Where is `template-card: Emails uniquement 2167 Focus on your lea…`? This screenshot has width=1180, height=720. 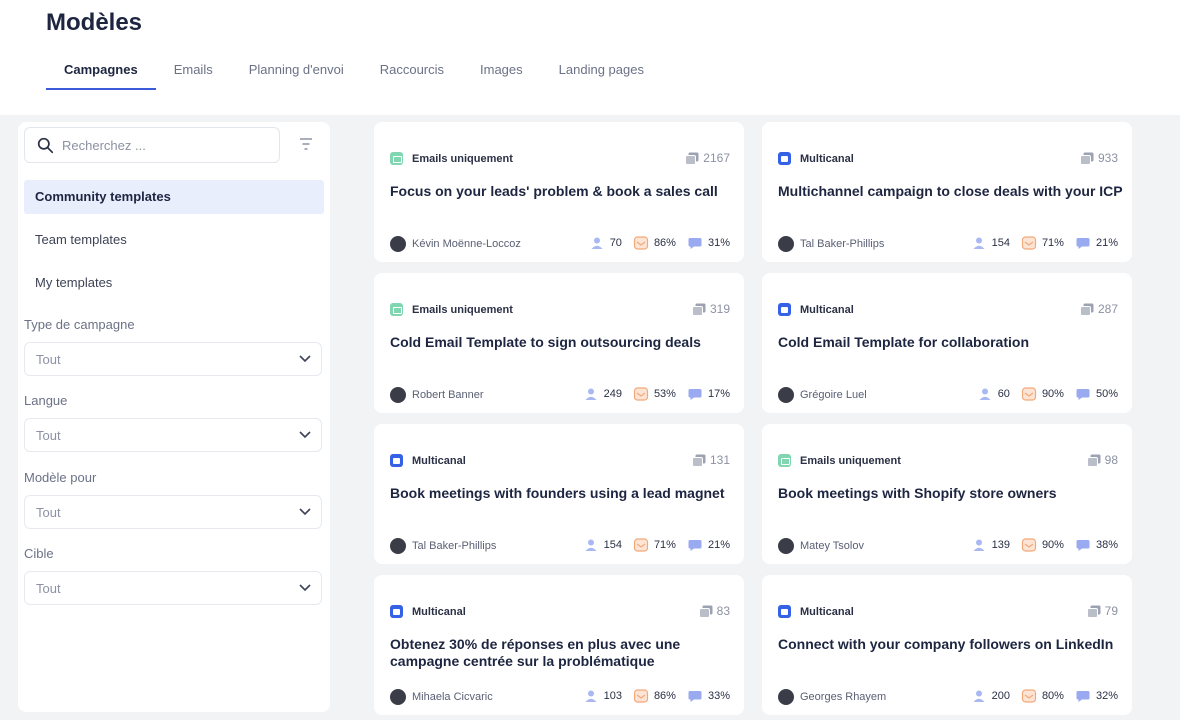 template-card: Emails uniquement 2167 Focus on your lea… is located at coordinates (559, 192).